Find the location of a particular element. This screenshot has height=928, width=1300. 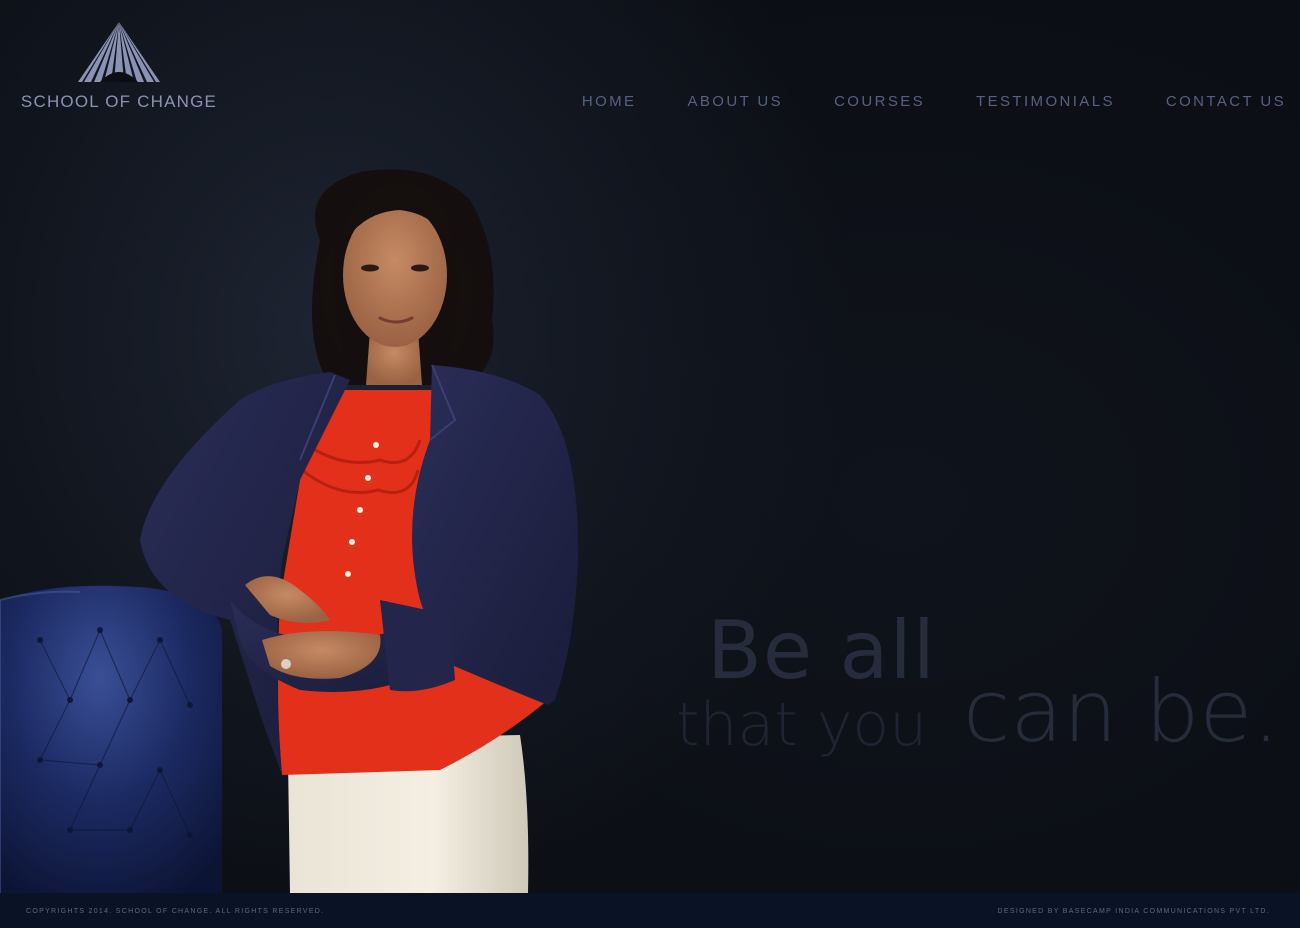

site-logo: SCHOOL OF CHANGE is located at coordinates (119, 67).